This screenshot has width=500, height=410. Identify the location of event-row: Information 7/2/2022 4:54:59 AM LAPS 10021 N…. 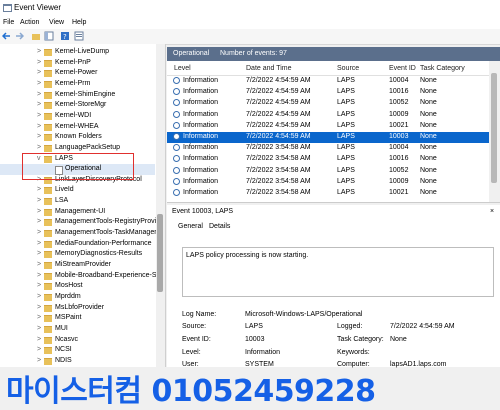
(328, 126).